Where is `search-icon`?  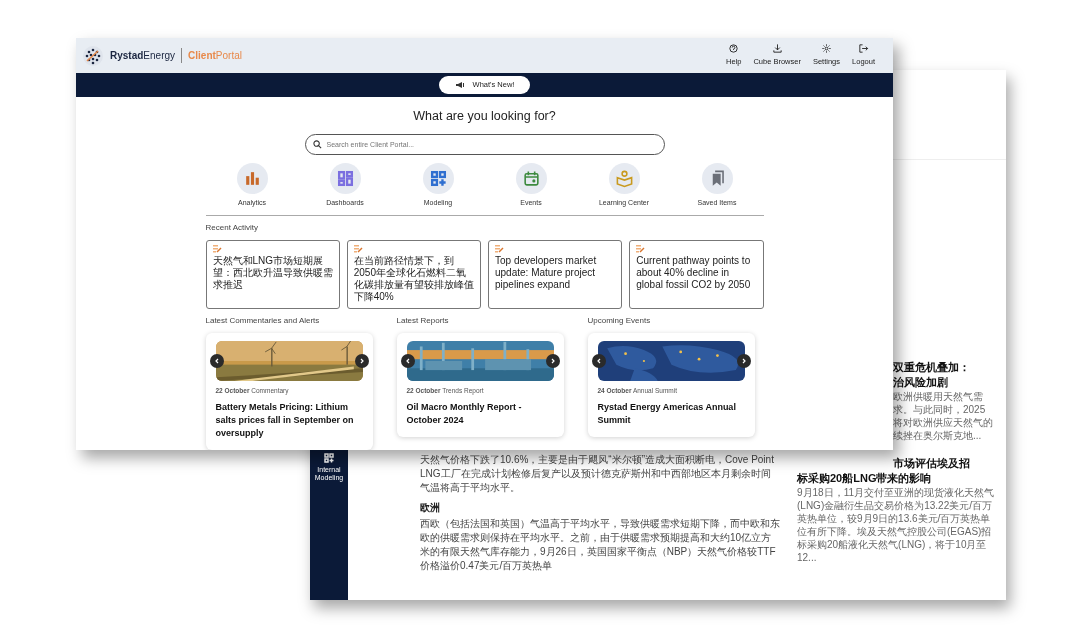
search-icon is located at coordinates (317, 144).